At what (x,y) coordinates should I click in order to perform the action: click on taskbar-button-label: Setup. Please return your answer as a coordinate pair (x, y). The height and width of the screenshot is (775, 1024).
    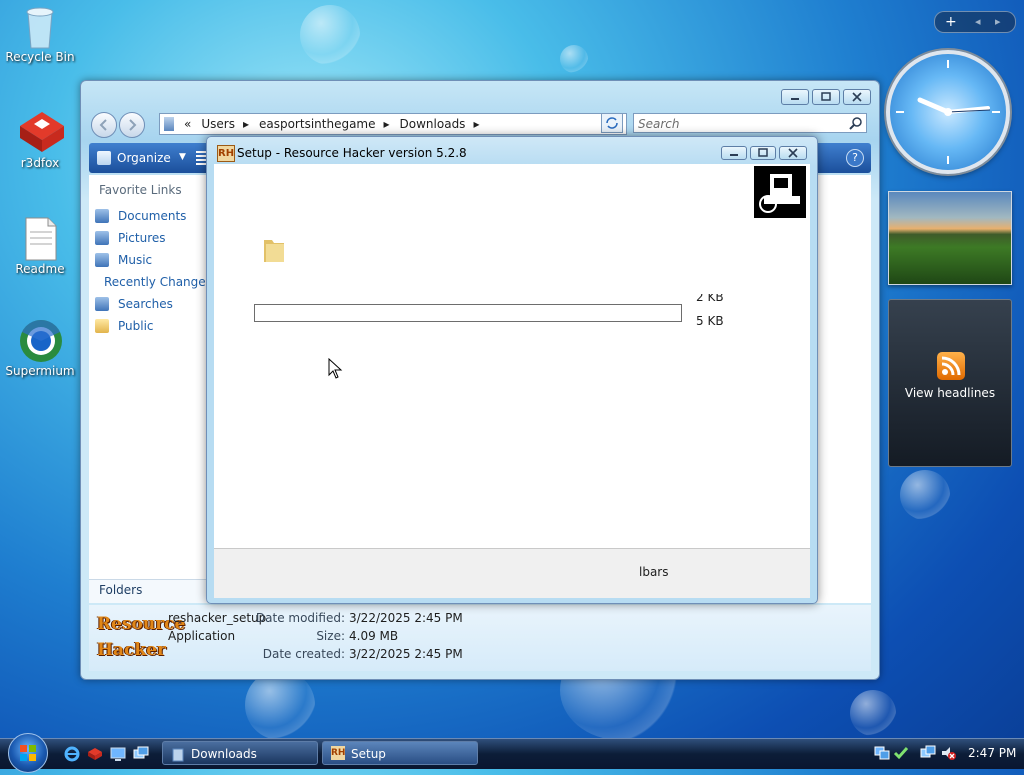
    Looking at the image, I should click on (368, 754).